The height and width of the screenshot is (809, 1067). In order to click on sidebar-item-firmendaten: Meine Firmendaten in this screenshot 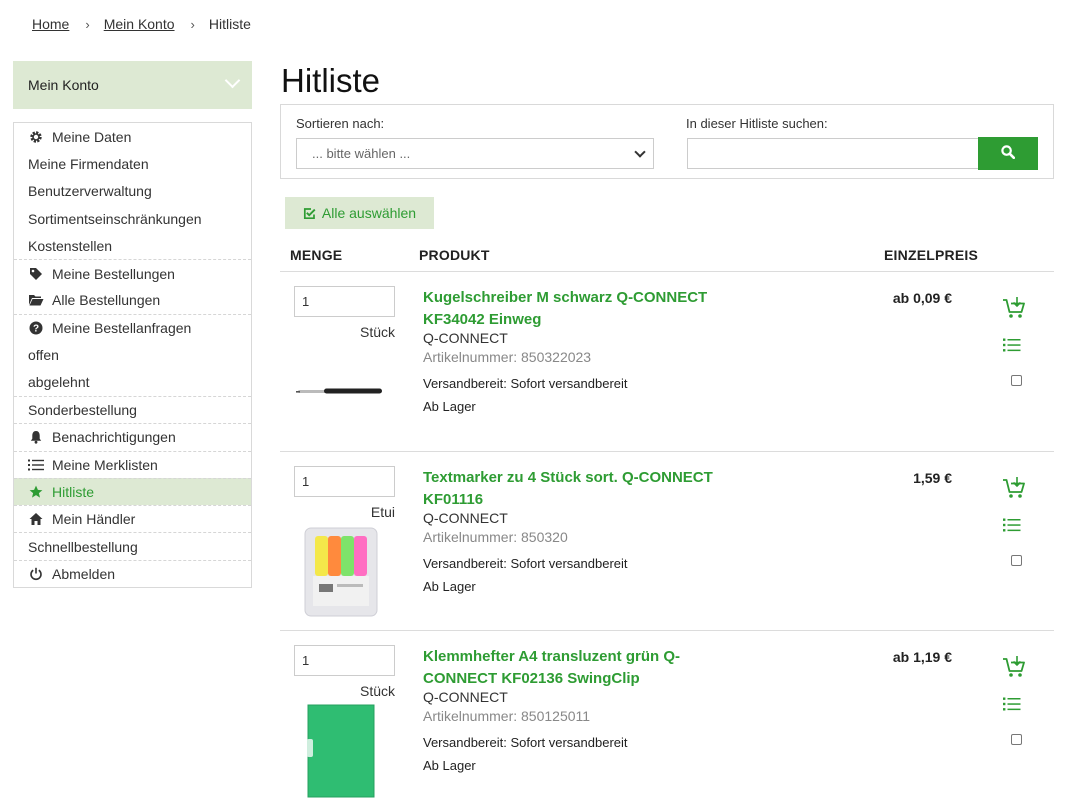, I will do `click(132, 163)`.